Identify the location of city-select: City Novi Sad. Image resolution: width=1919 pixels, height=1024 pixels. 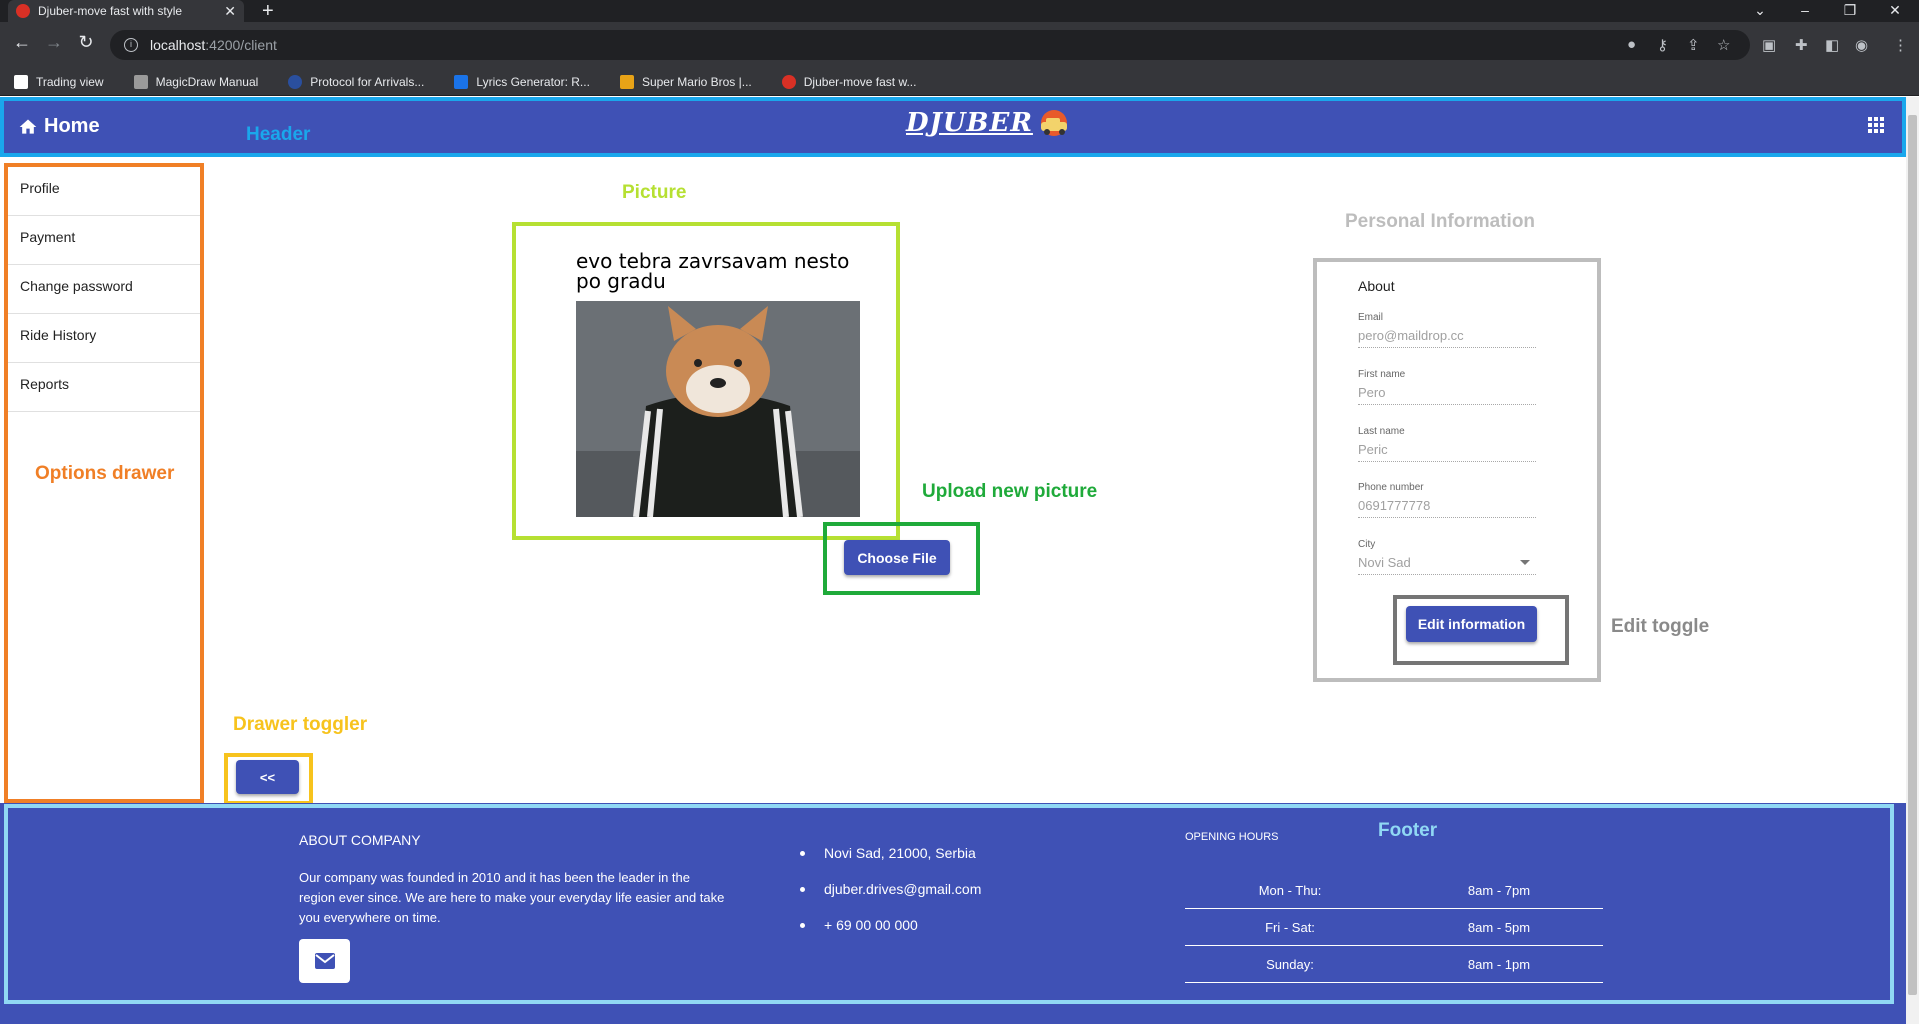
(1447, 557).